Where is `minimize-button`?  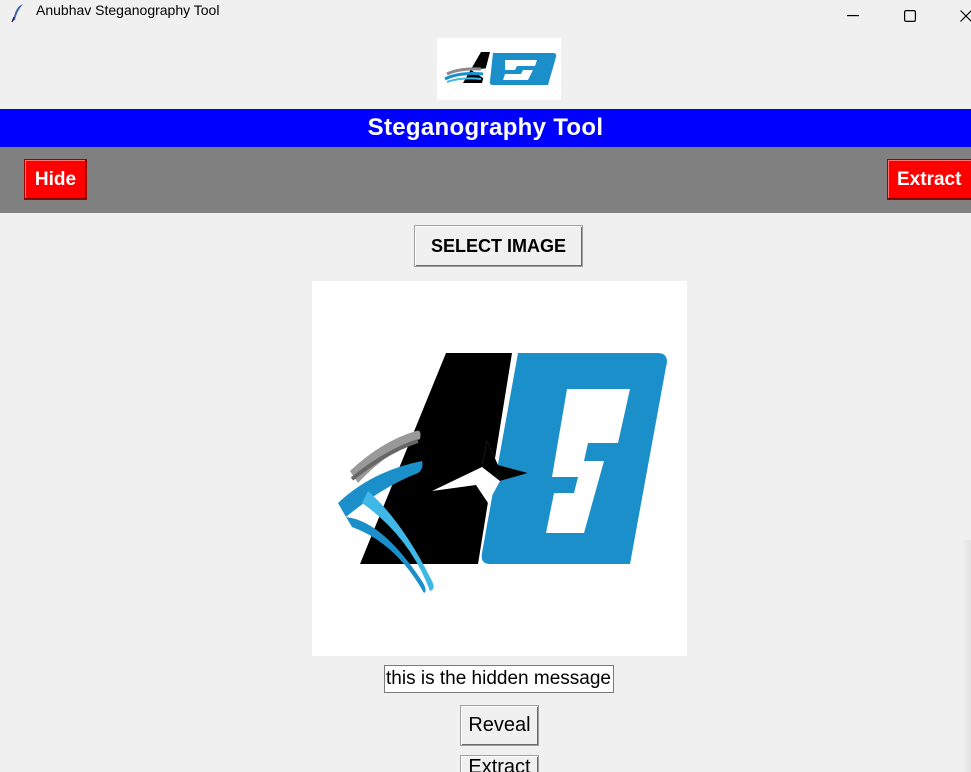 minimize-button is located at coordinates (853, 15).